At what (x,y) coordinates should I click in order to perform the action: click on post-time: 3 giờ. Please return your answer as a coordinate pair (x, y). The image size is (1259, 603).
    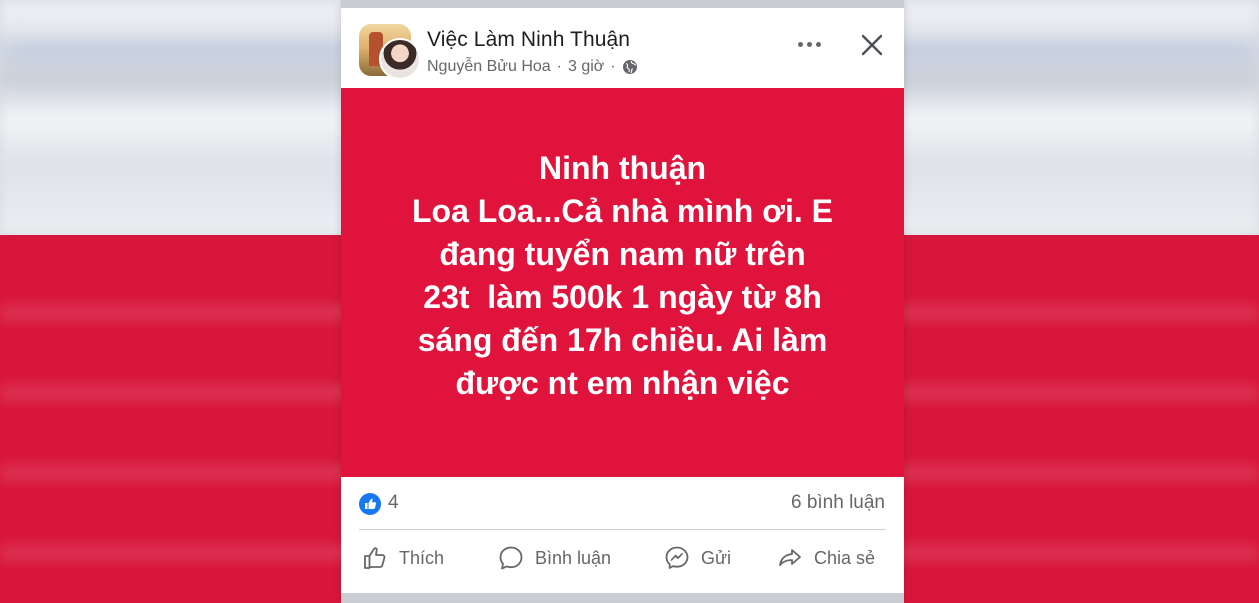
    Looking at the image, I should click on (586, 67).